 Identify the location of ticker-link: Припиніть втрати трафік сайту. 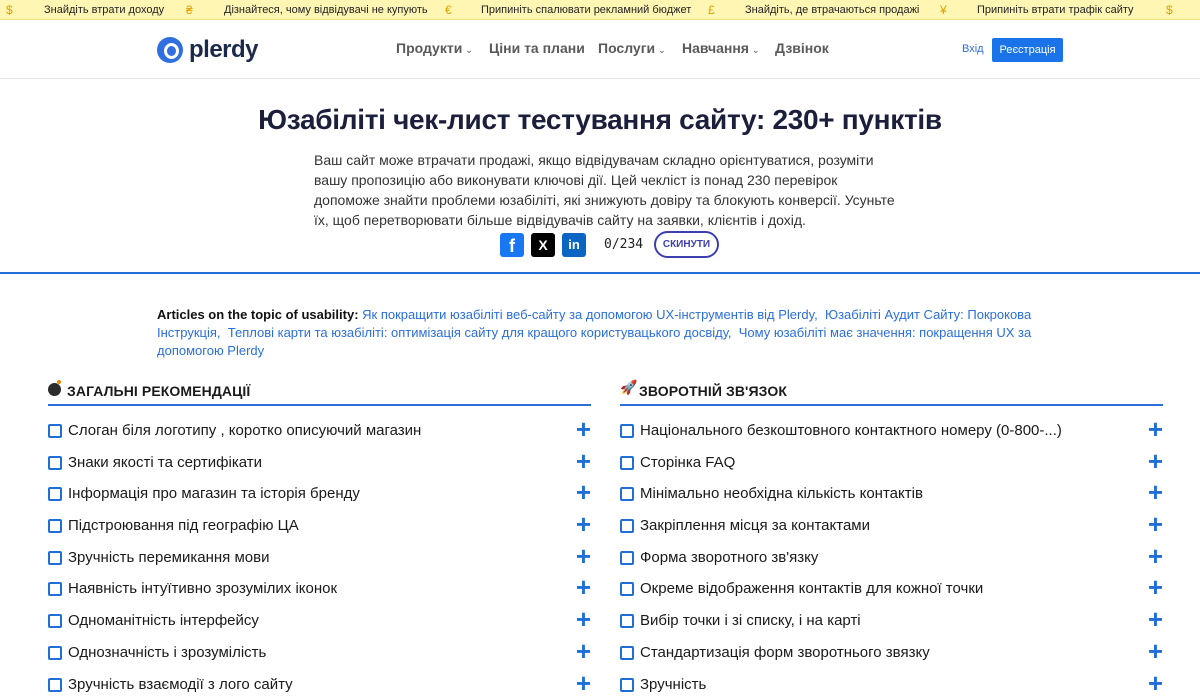
(1055, 10).